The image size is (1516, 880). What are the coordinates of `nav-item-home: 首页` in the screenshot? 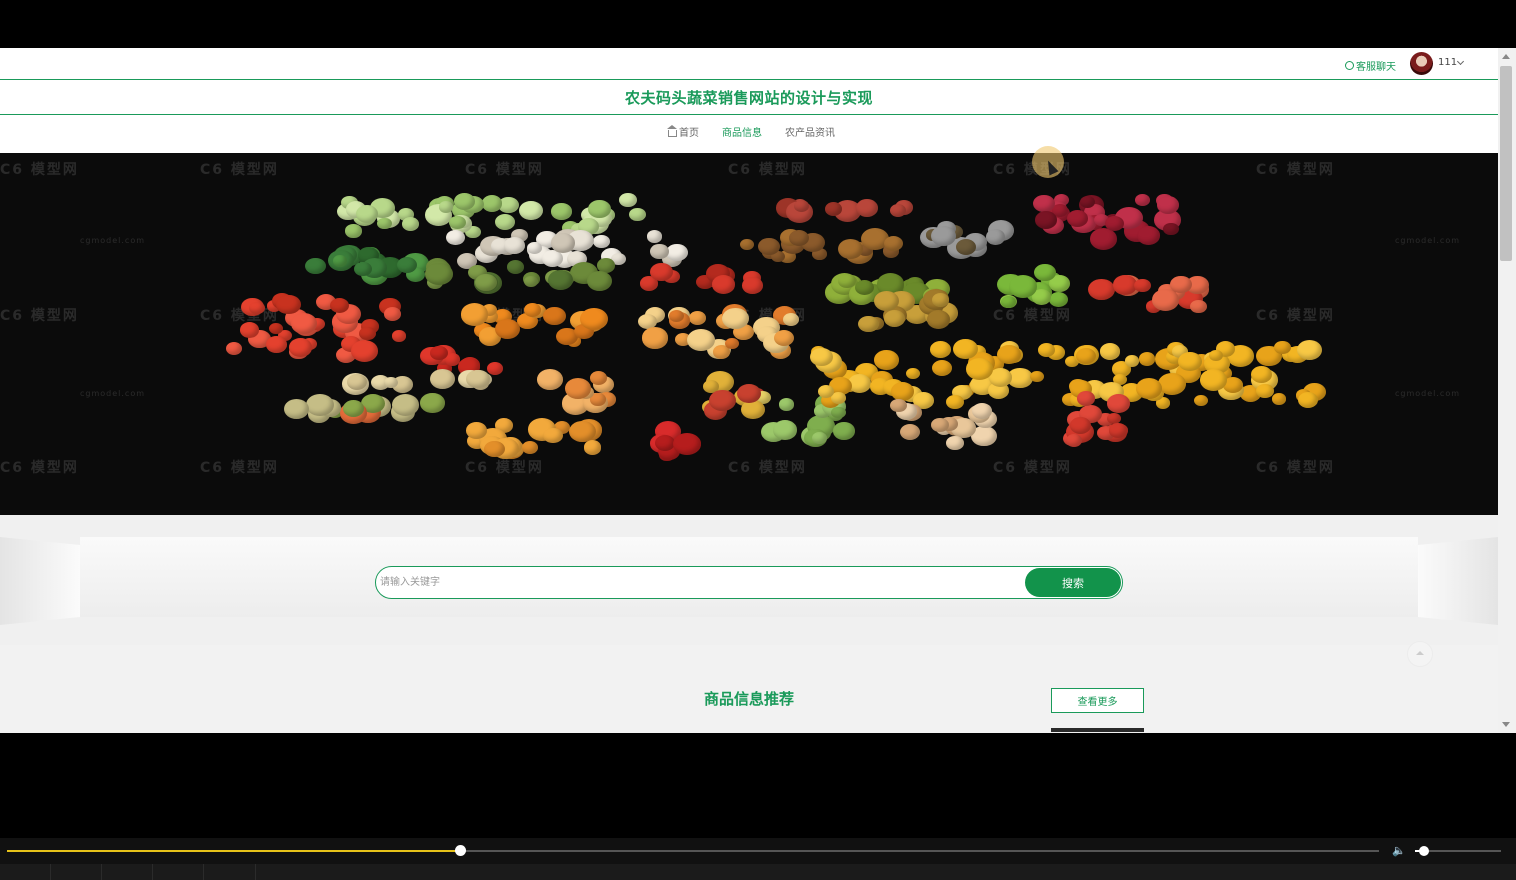 It's located at (683, 131).